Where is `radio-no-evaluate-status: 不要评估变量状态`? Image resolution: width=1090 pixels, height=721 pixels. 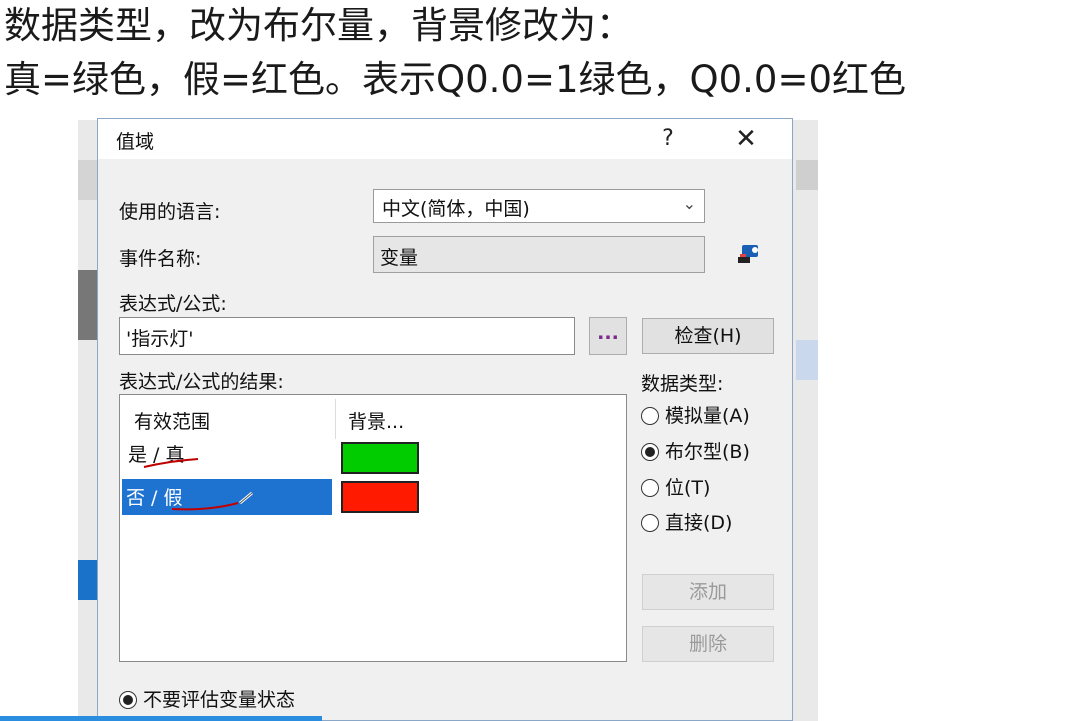
radio-no-evaluate-status: 不要评估变量状态 is located at coordinates (207, 698).